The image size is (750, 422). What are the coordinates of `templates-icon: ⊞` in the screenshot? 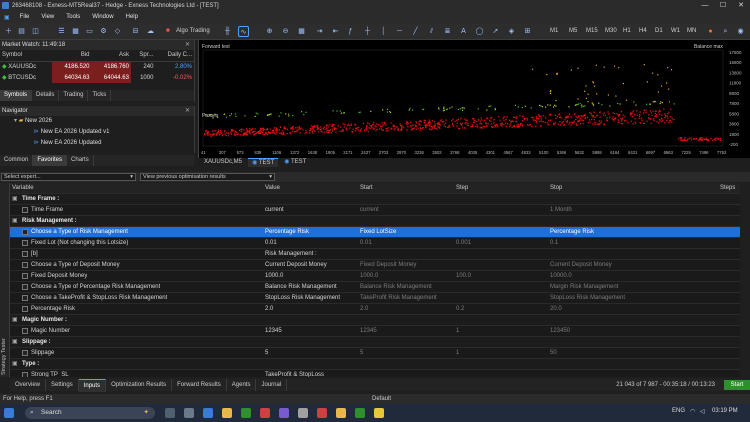 It's located at (527, 31).